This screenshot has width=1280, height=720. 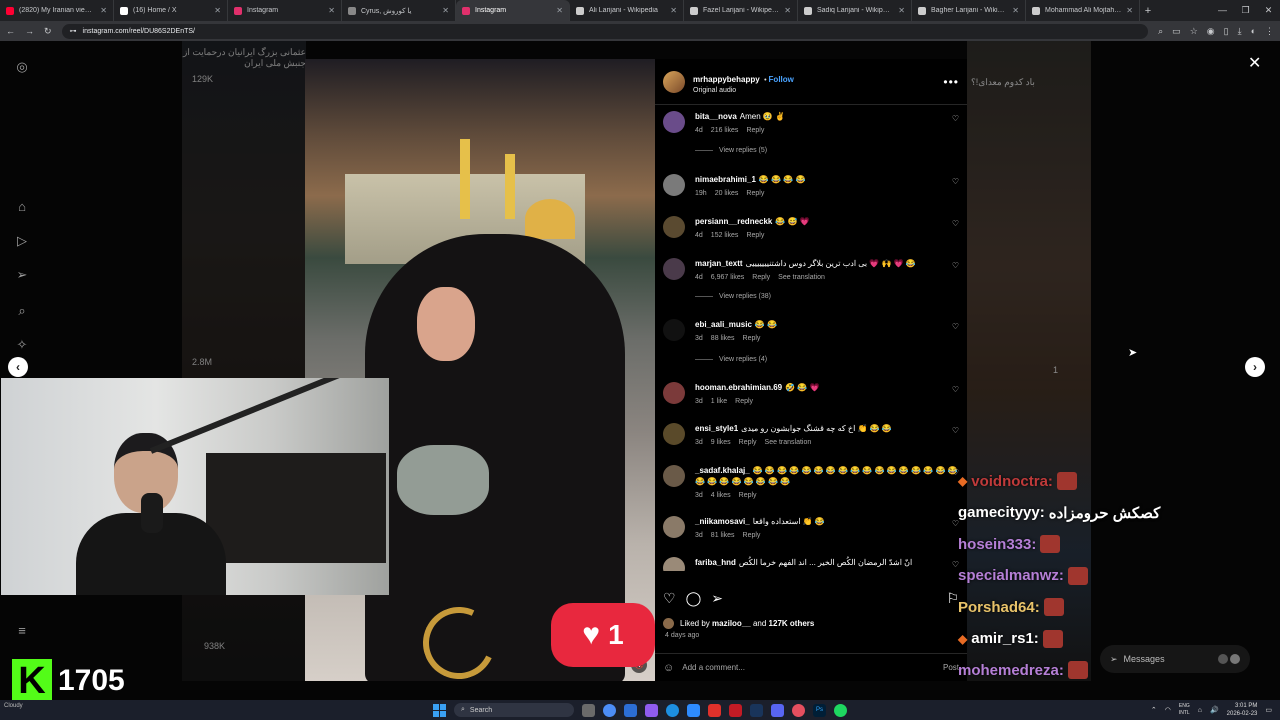 What do you see at coordinates (726, 79) in the screenshot?
I see `author-username: mrhappybehappy` at bounding box center [726, 79].